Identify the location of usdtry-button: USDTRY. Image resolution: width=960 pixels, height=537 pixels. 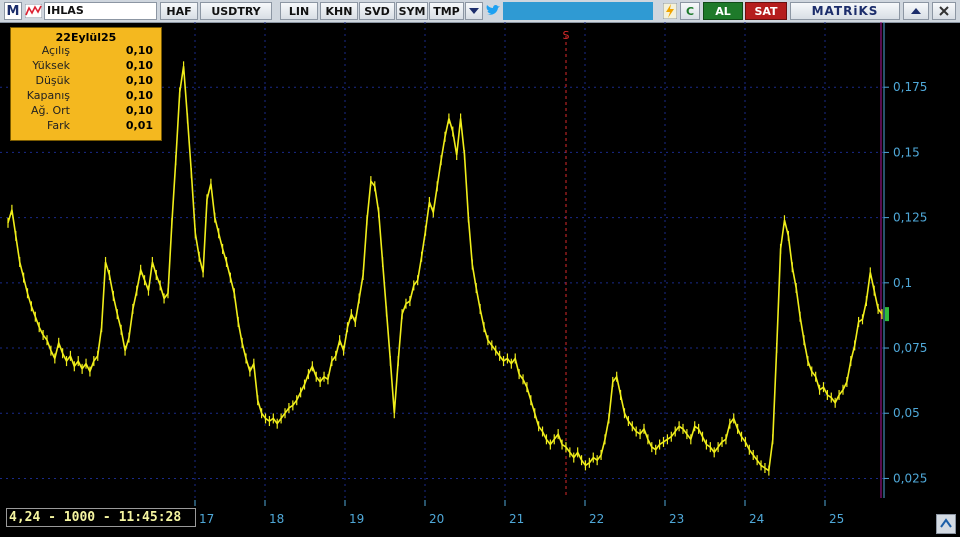
(236, 11).